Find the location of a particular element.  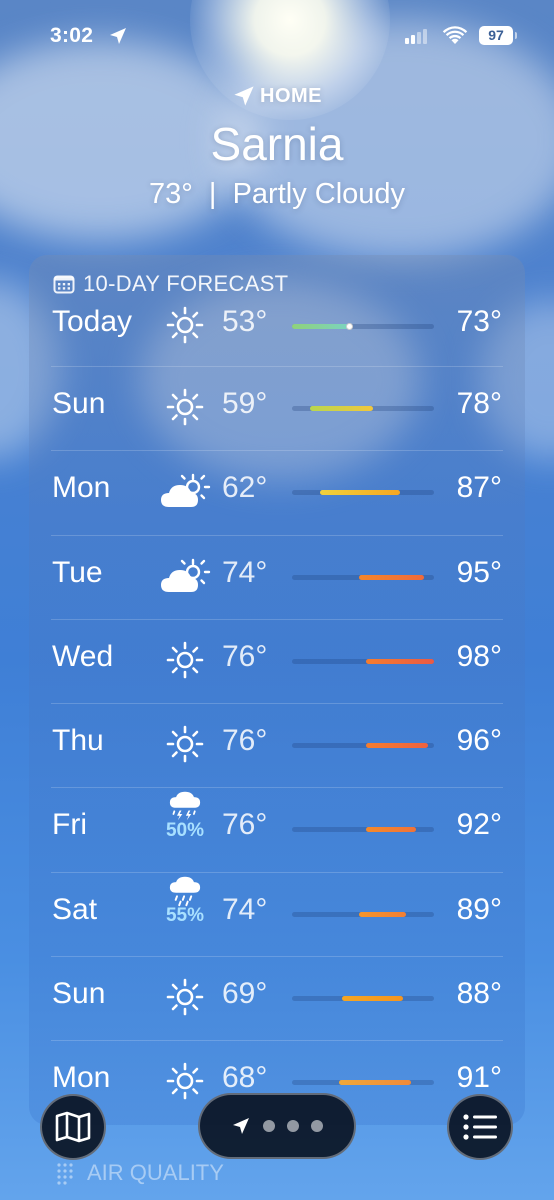

air-quality-header: AIR QUALITY is located at coordinates (139, 1173).